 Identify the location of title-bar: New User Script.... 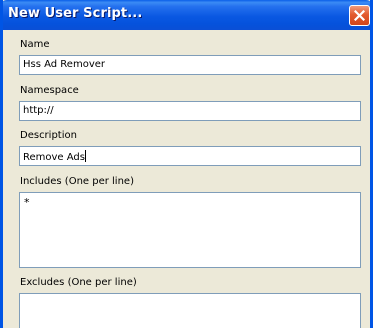
(186, 15).